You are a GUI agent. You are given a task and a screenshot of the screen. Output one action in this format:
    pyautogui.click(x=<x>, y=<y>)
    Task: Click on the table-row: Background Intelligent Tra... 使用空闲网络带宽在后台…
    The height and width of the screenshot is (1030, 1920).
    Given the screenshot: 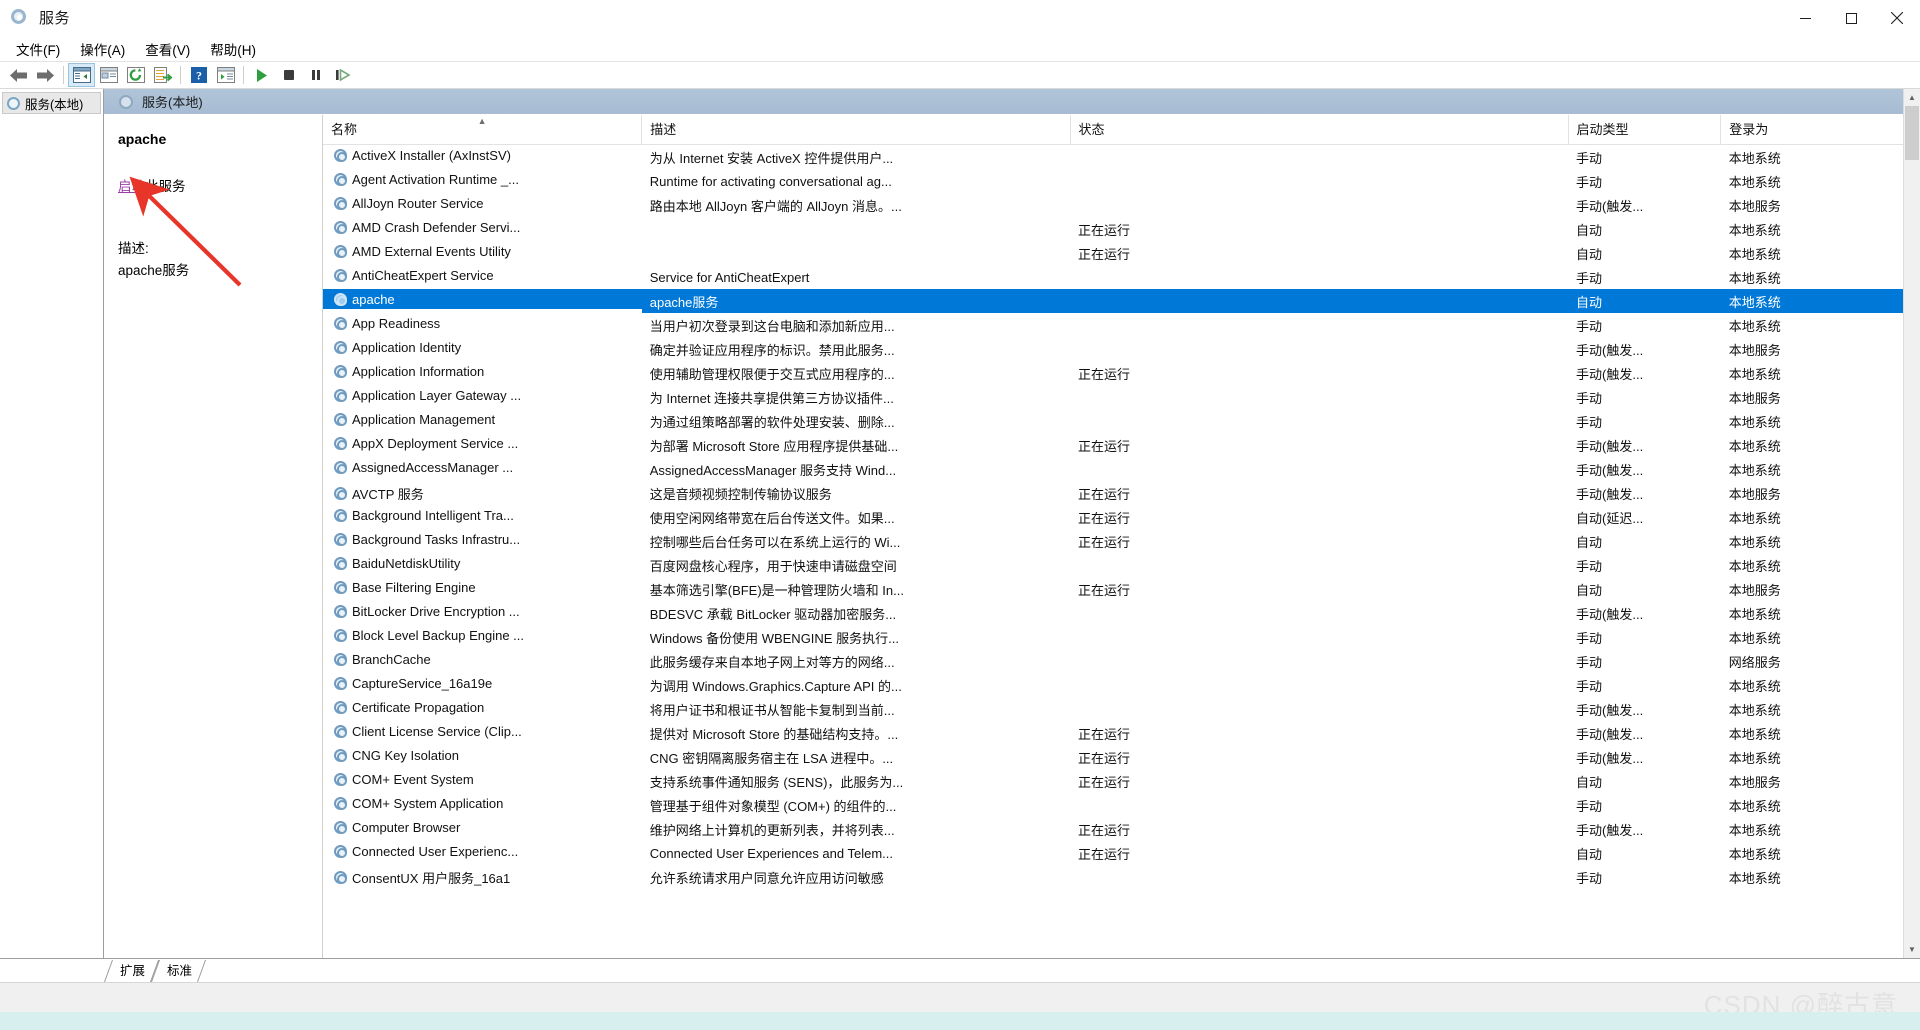 What is the action you would take?
    pyautogui.click(x=1121, y=517)
    